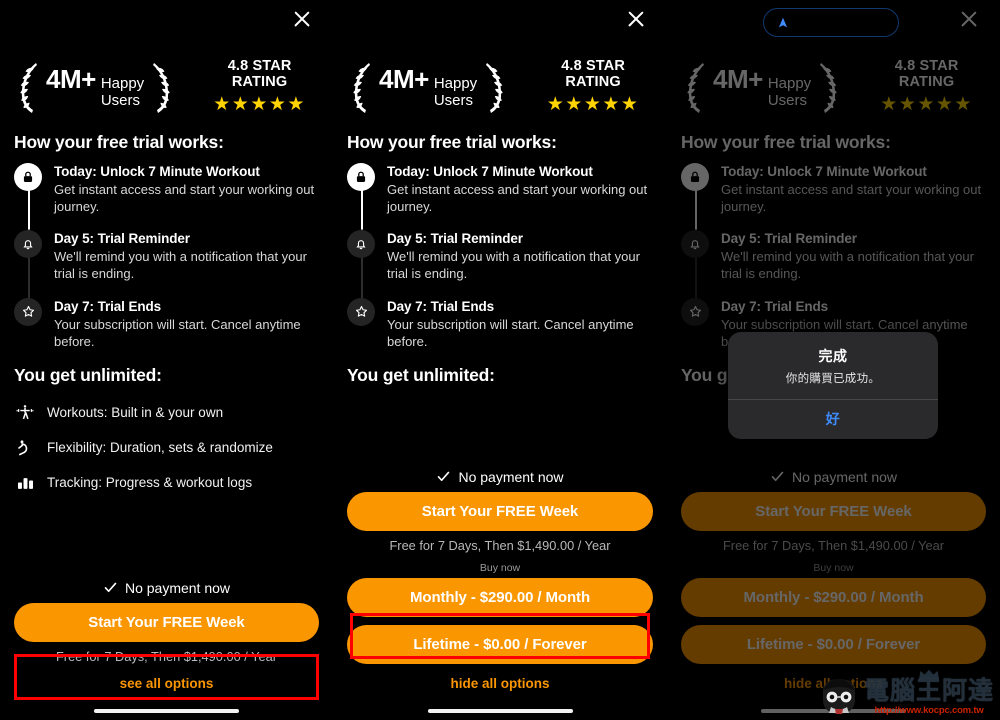  Describe the element at coordinates (838, 696) in the screenshot. I see `watermark-face-icon` at that location.